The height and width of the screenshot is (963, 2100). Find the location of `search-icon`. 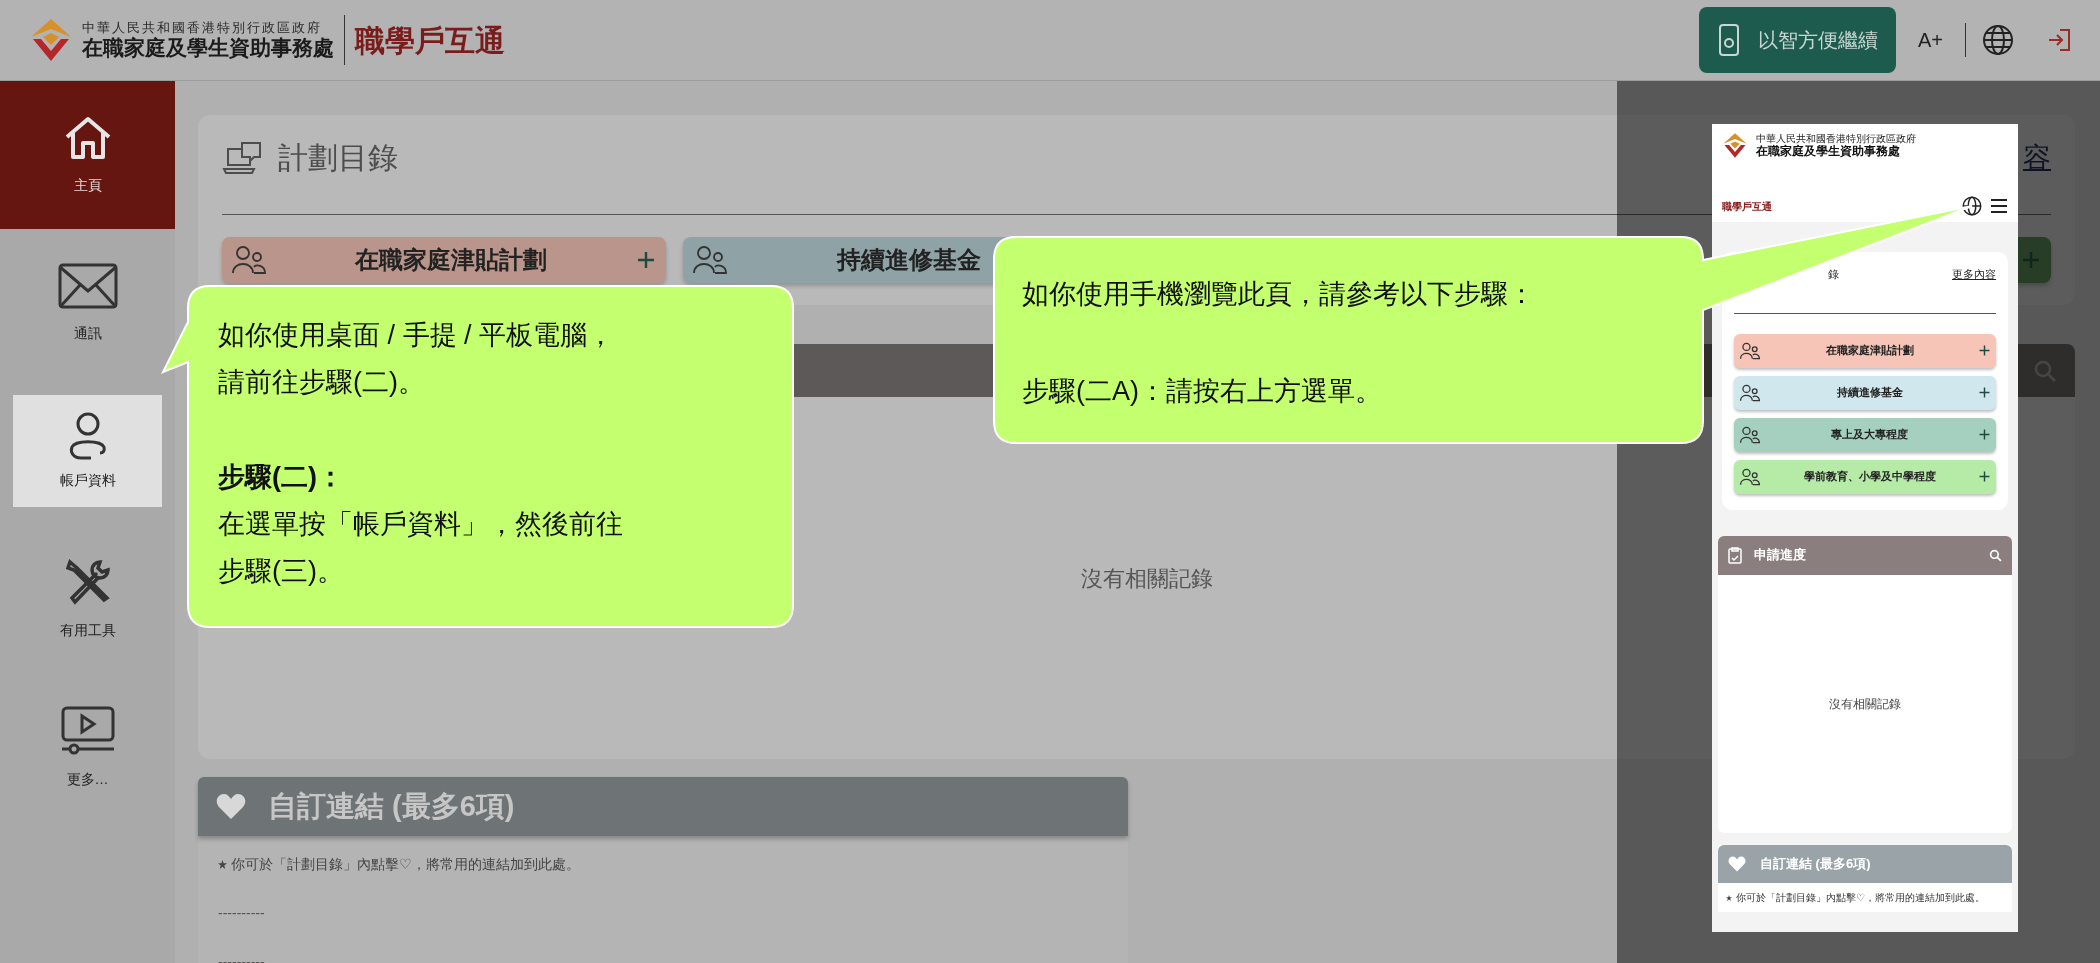

search-icon is located at coordinates (1995, 555).